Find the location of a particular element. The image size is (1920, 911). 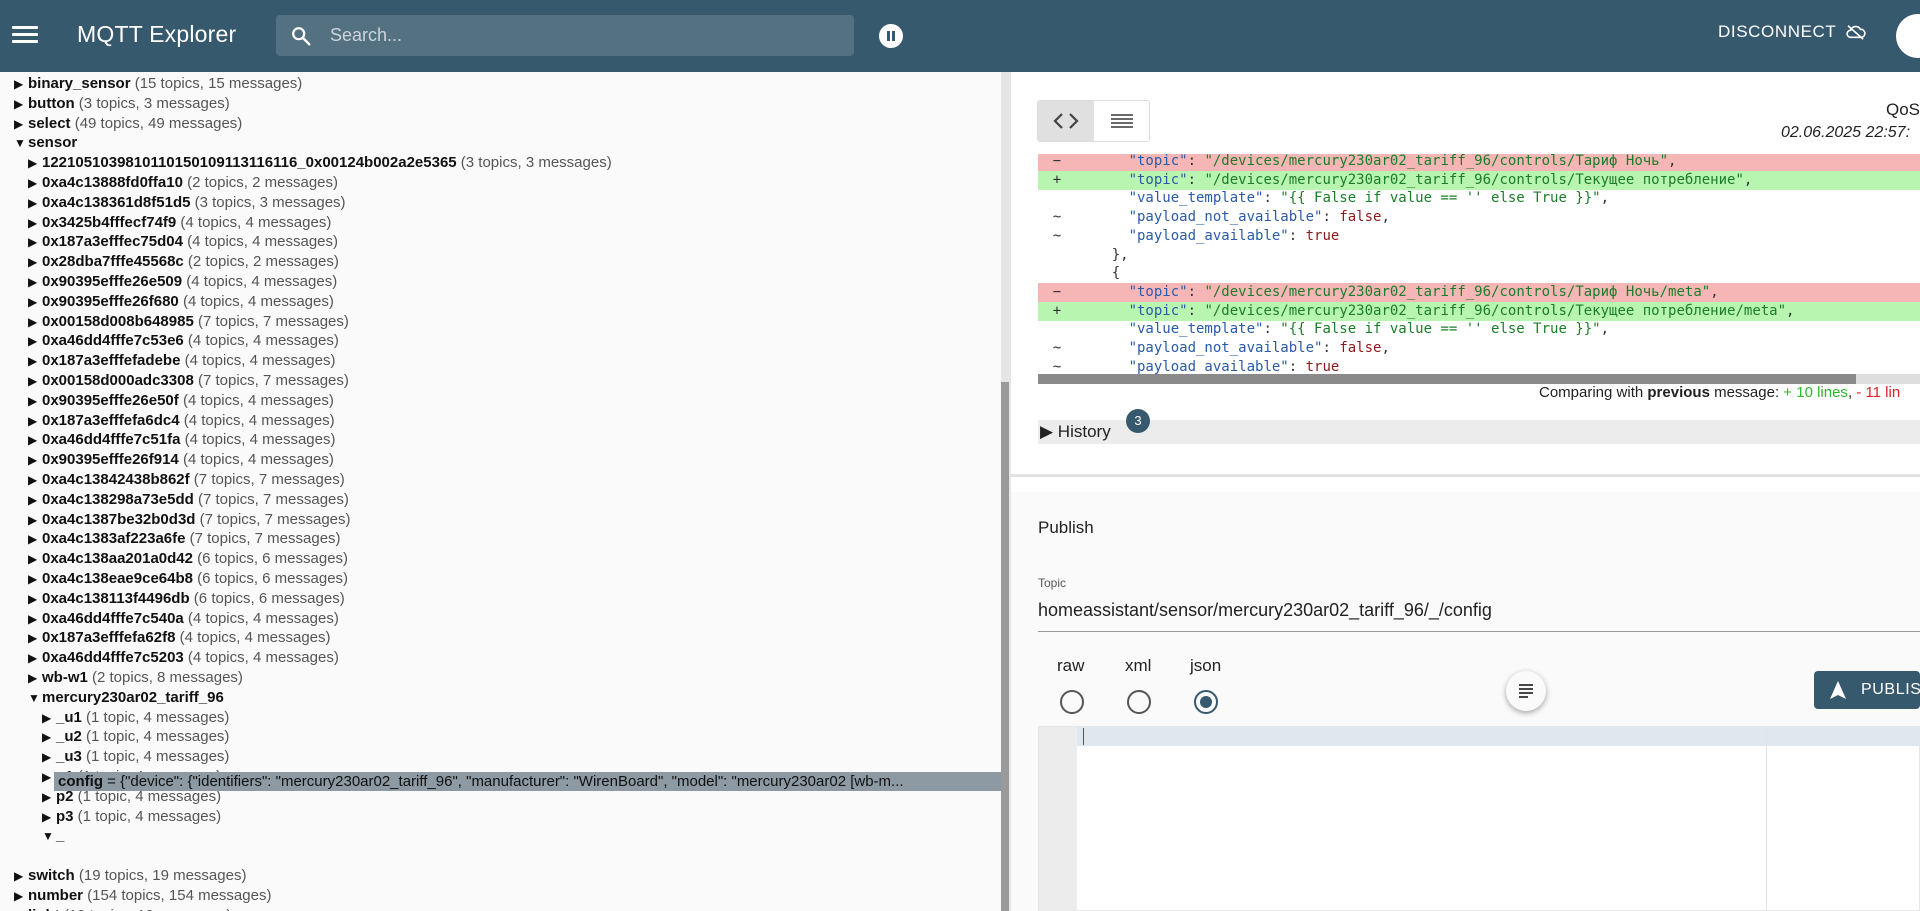

raw-view-button is located at coordinates (1122, 121).